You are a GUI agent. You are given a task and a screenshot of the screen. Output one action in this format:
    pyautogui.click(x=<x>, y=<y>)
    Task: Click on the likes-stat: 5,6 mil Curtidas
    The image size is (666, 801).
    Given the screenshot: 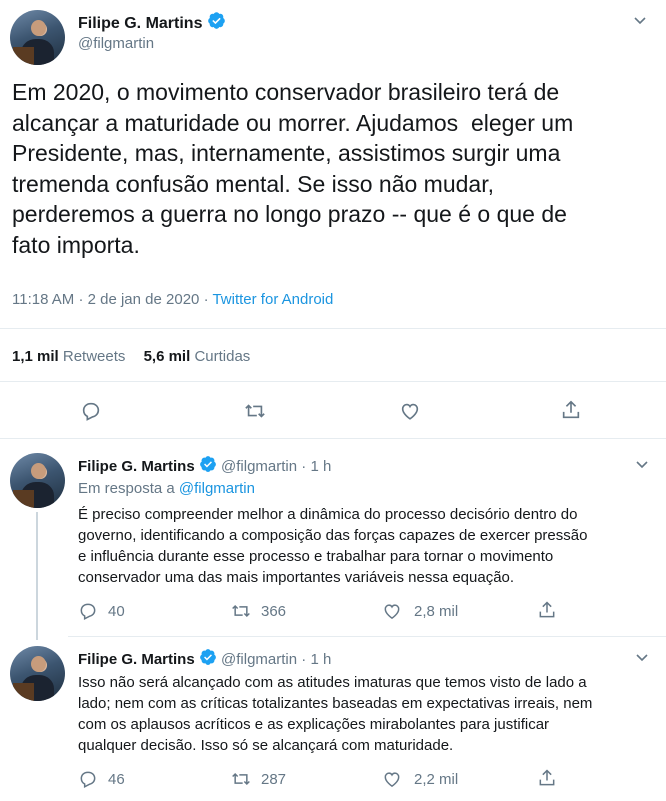 What is the action you would take?
    pyautogui.click(x=197, y=356)
    